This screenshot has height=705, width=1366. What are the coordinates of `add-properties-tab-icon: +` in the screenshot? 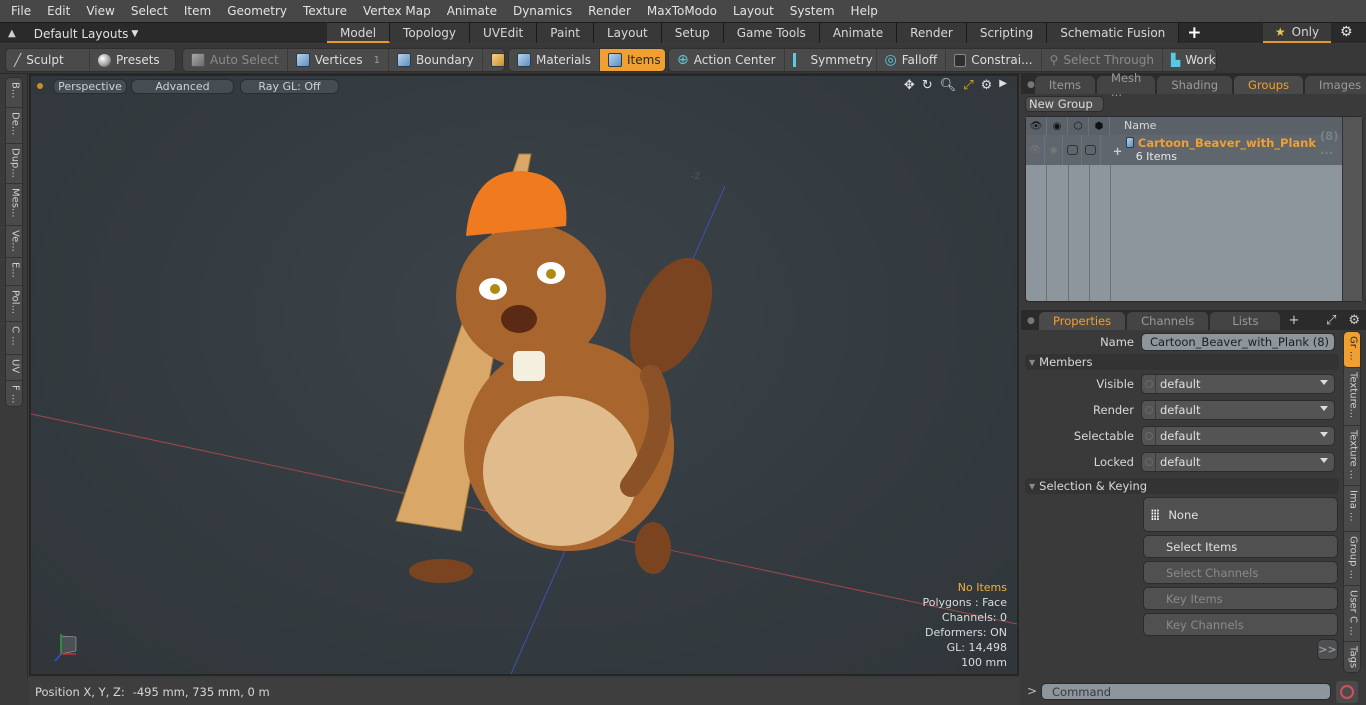 It's located at (1293, 321).